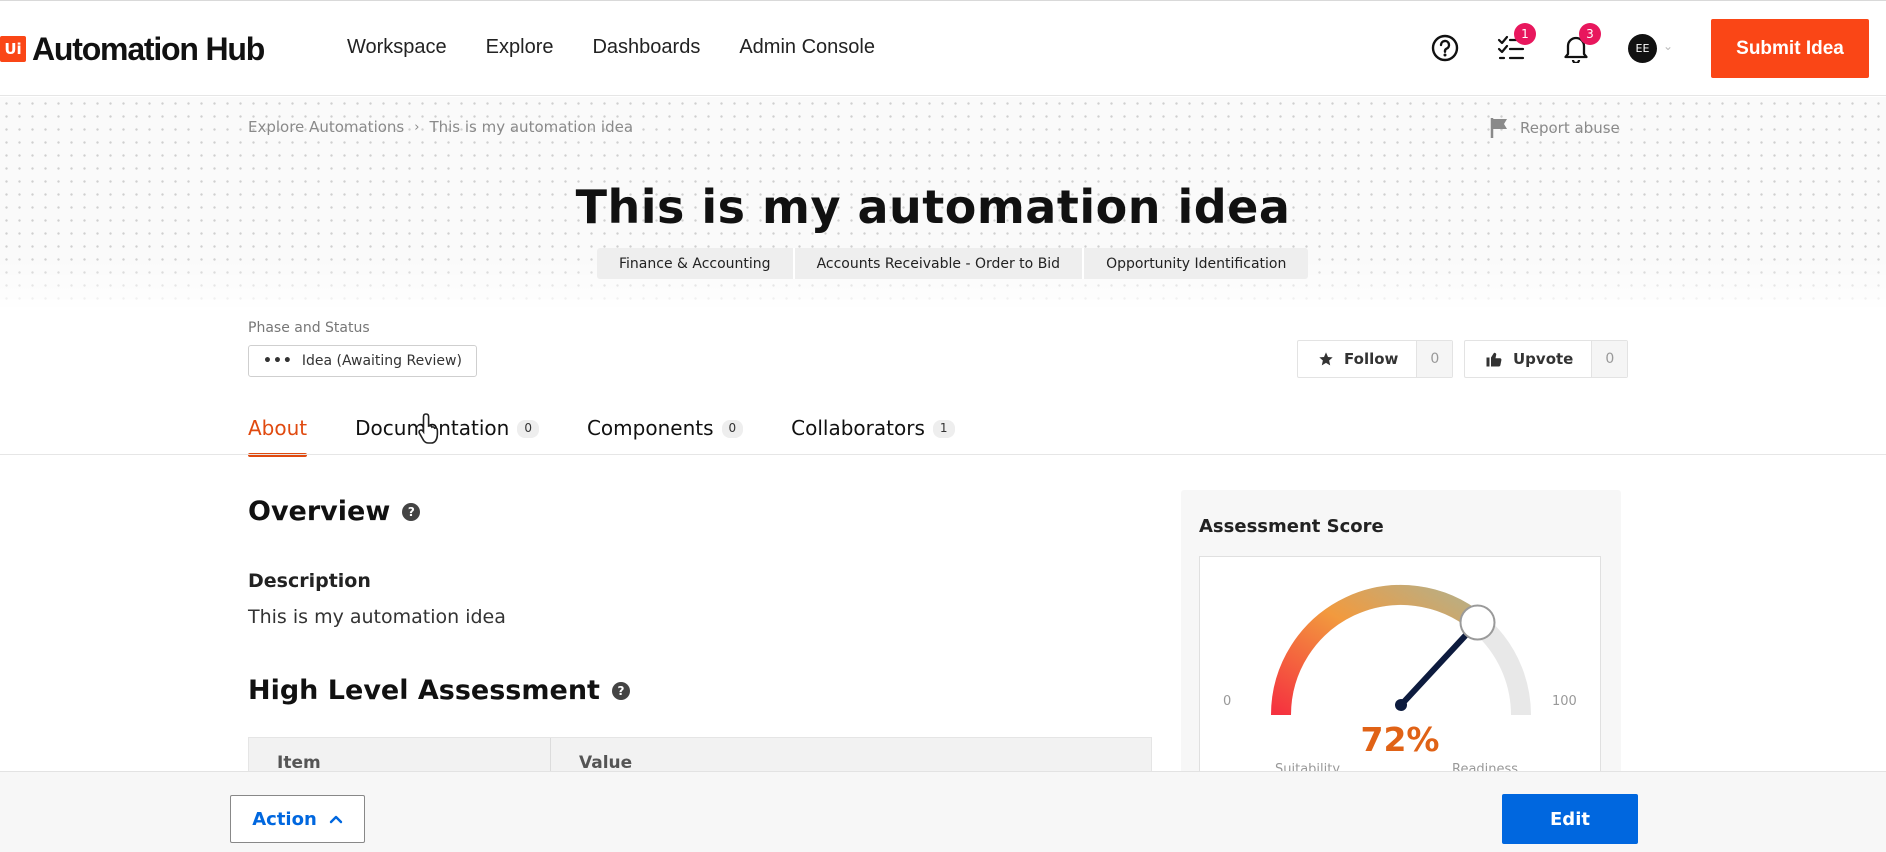  What do you see at coordinates (326, 127) in the screenshot?
I see `breadcrumb-root: Explore Automations` at bounding box center [326, 127].